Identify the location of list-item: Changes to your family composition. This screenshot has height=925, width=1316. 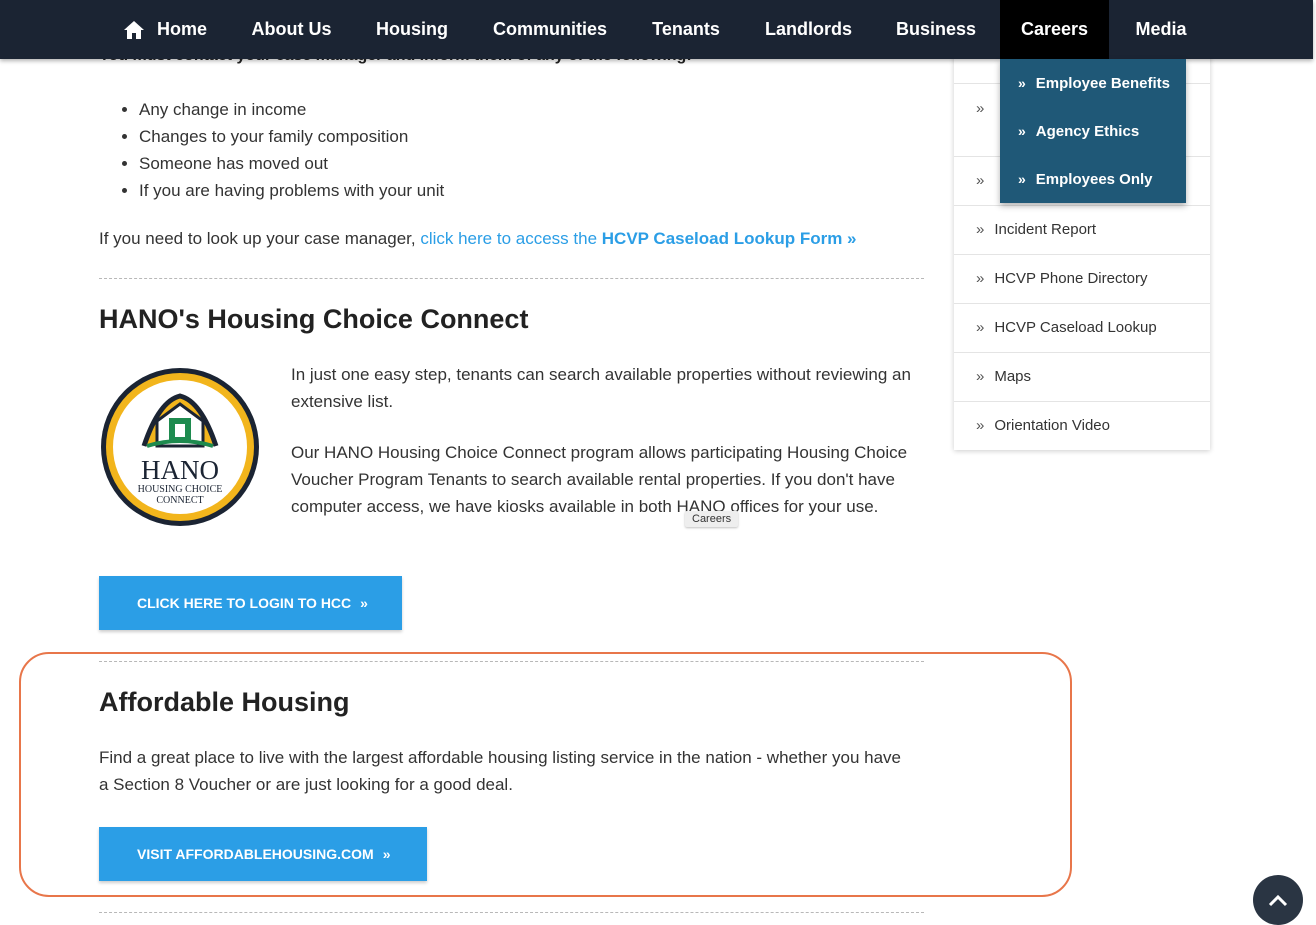
(291, 136).